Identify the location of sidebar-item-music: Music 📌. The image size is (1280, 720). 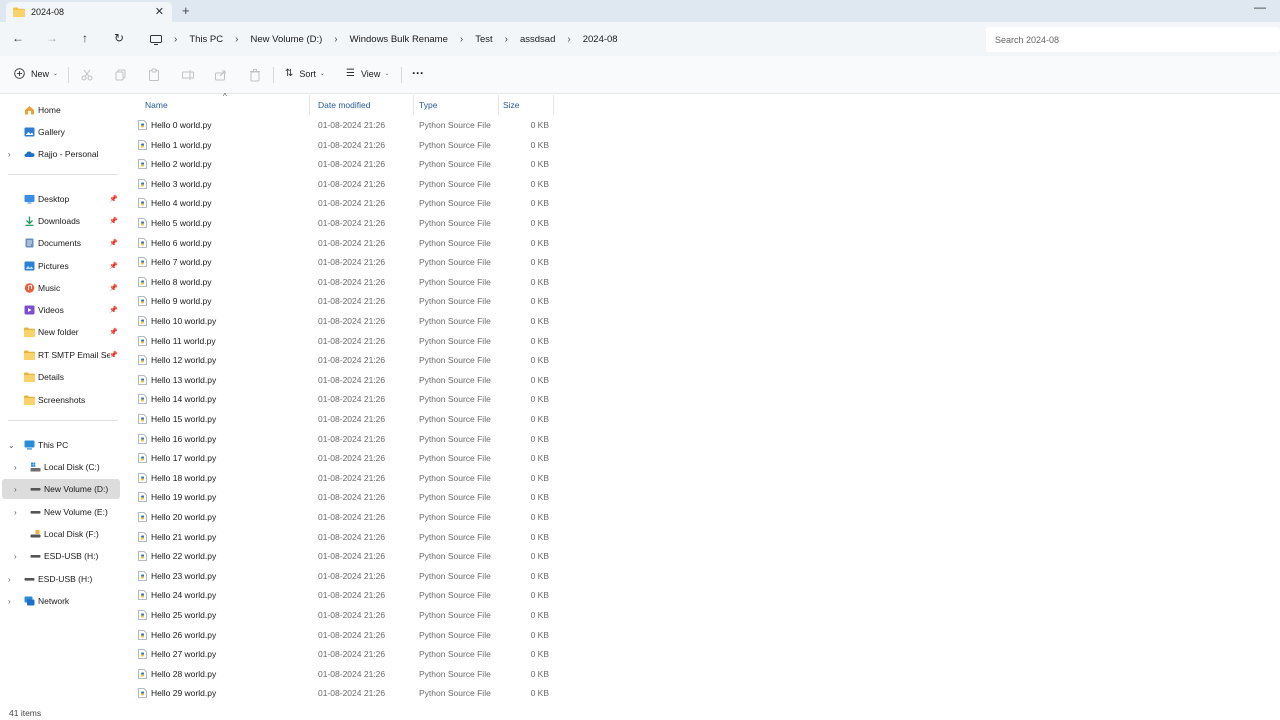
(61, 288).